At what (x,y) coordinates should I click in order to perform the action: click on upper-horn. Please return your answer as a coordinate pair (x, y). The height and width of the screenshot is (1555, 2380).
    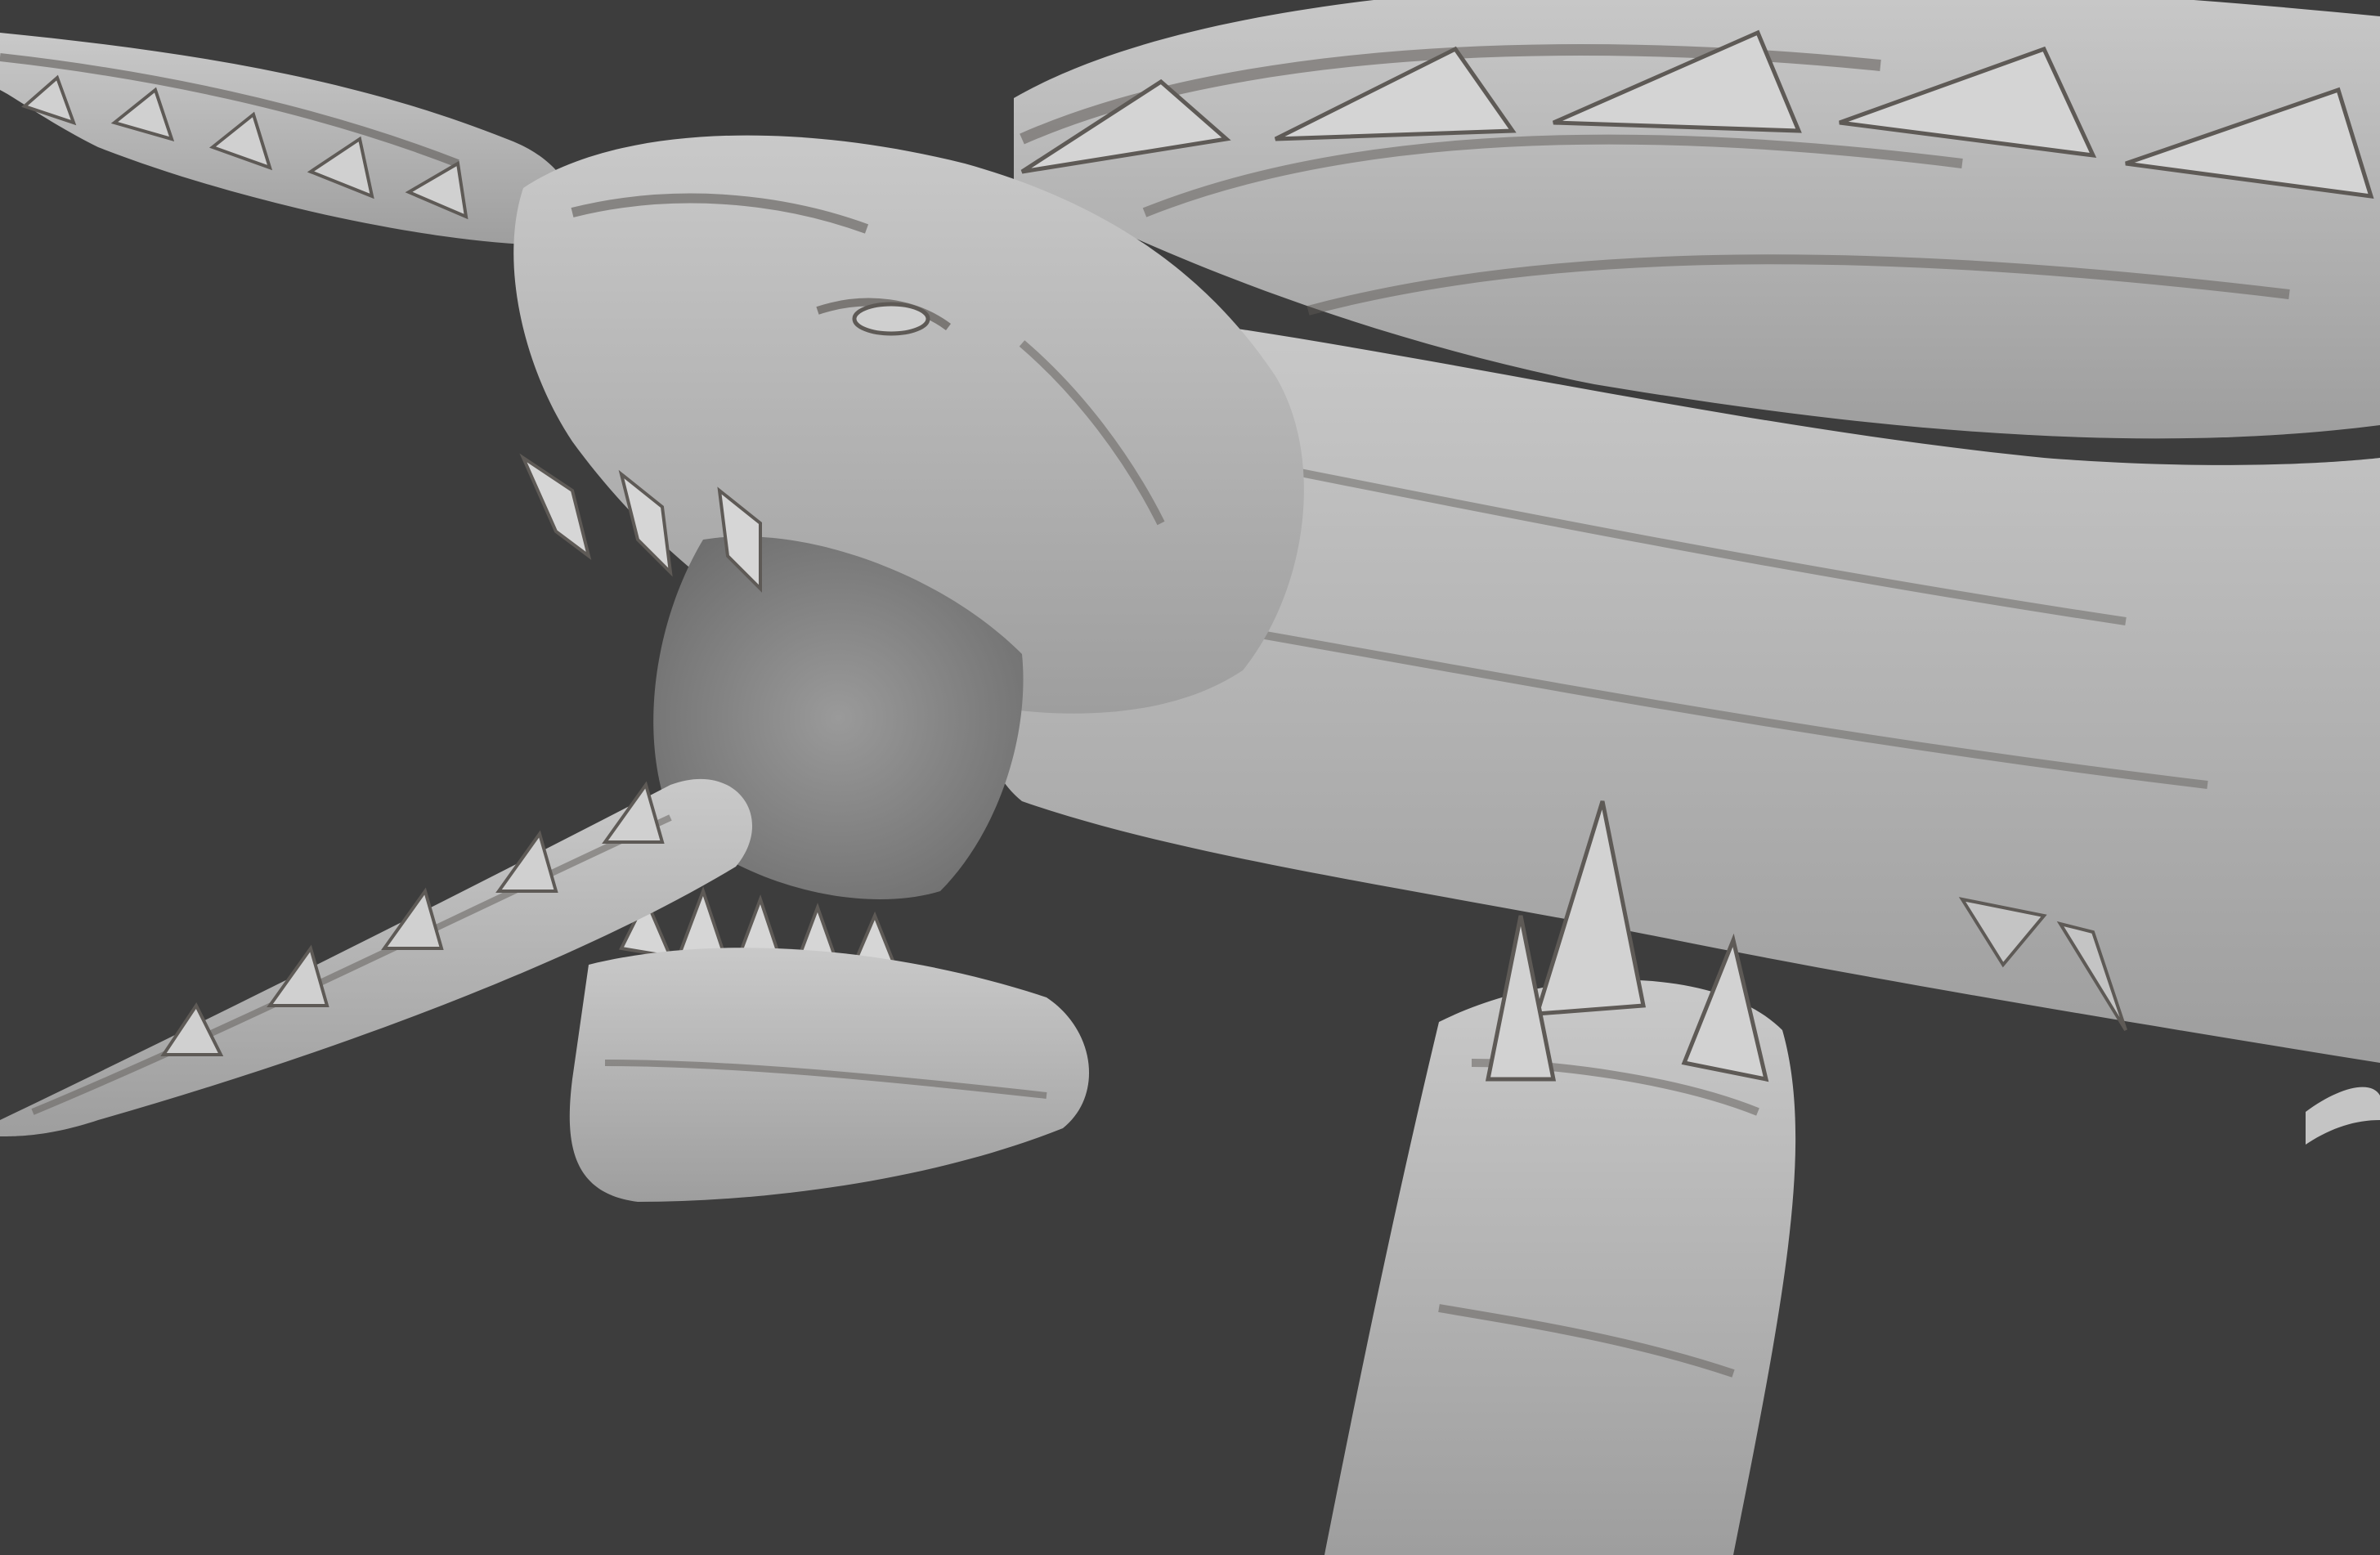
    Looking at the image, I should click on (286, 139).